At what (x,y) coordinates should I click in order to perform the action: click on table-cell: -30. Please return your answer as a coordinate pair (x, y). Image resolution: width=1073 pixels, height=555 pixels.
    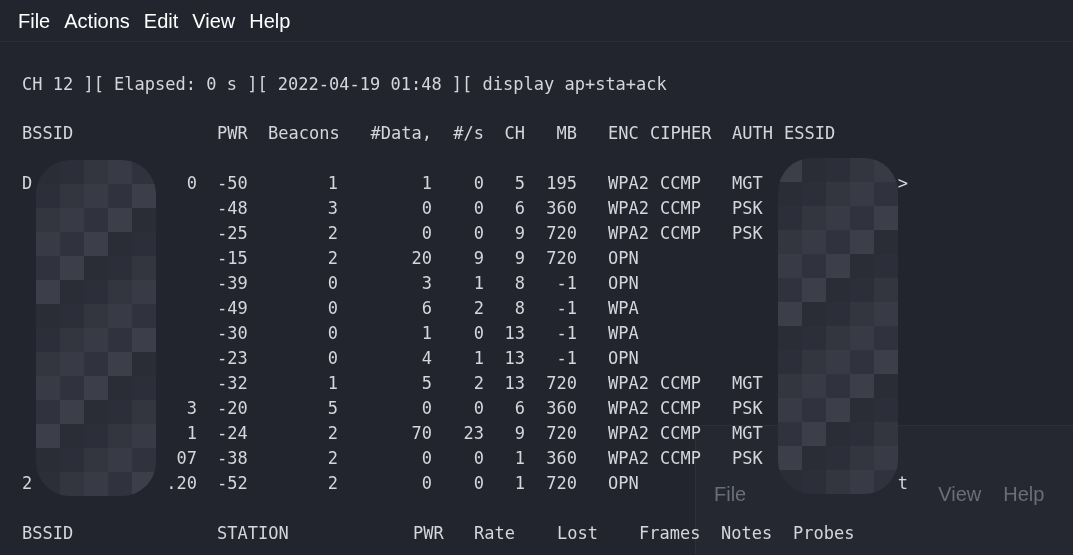
    Looking at the image, I should click on (232, 333).